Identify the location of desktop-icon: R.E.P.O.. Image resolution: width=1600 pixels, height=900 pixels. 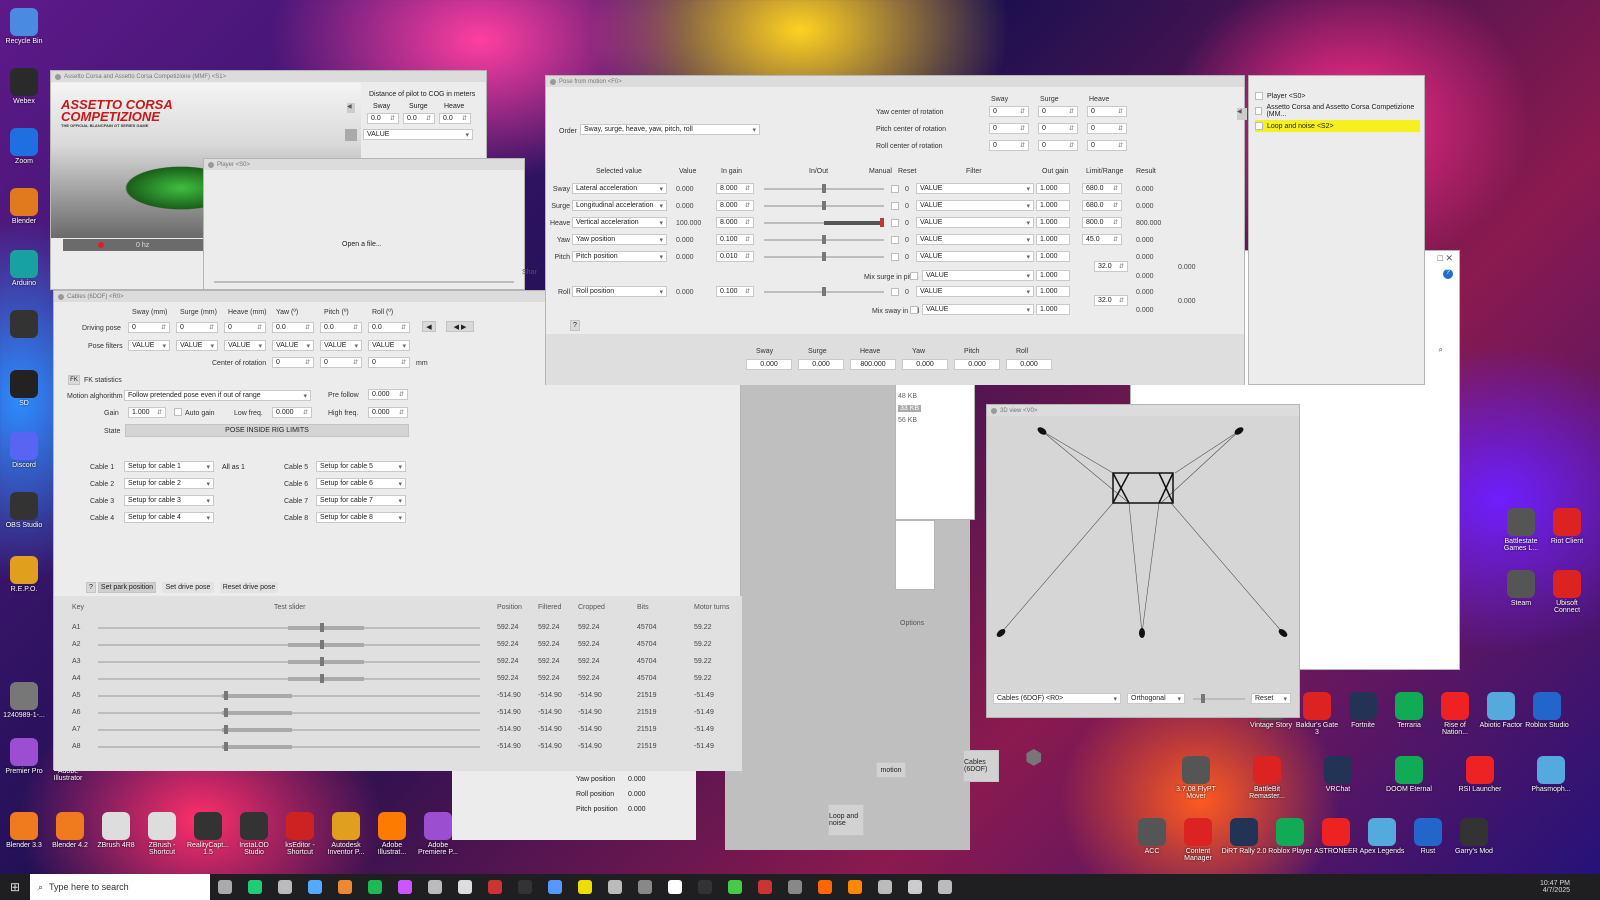
(24, 574).